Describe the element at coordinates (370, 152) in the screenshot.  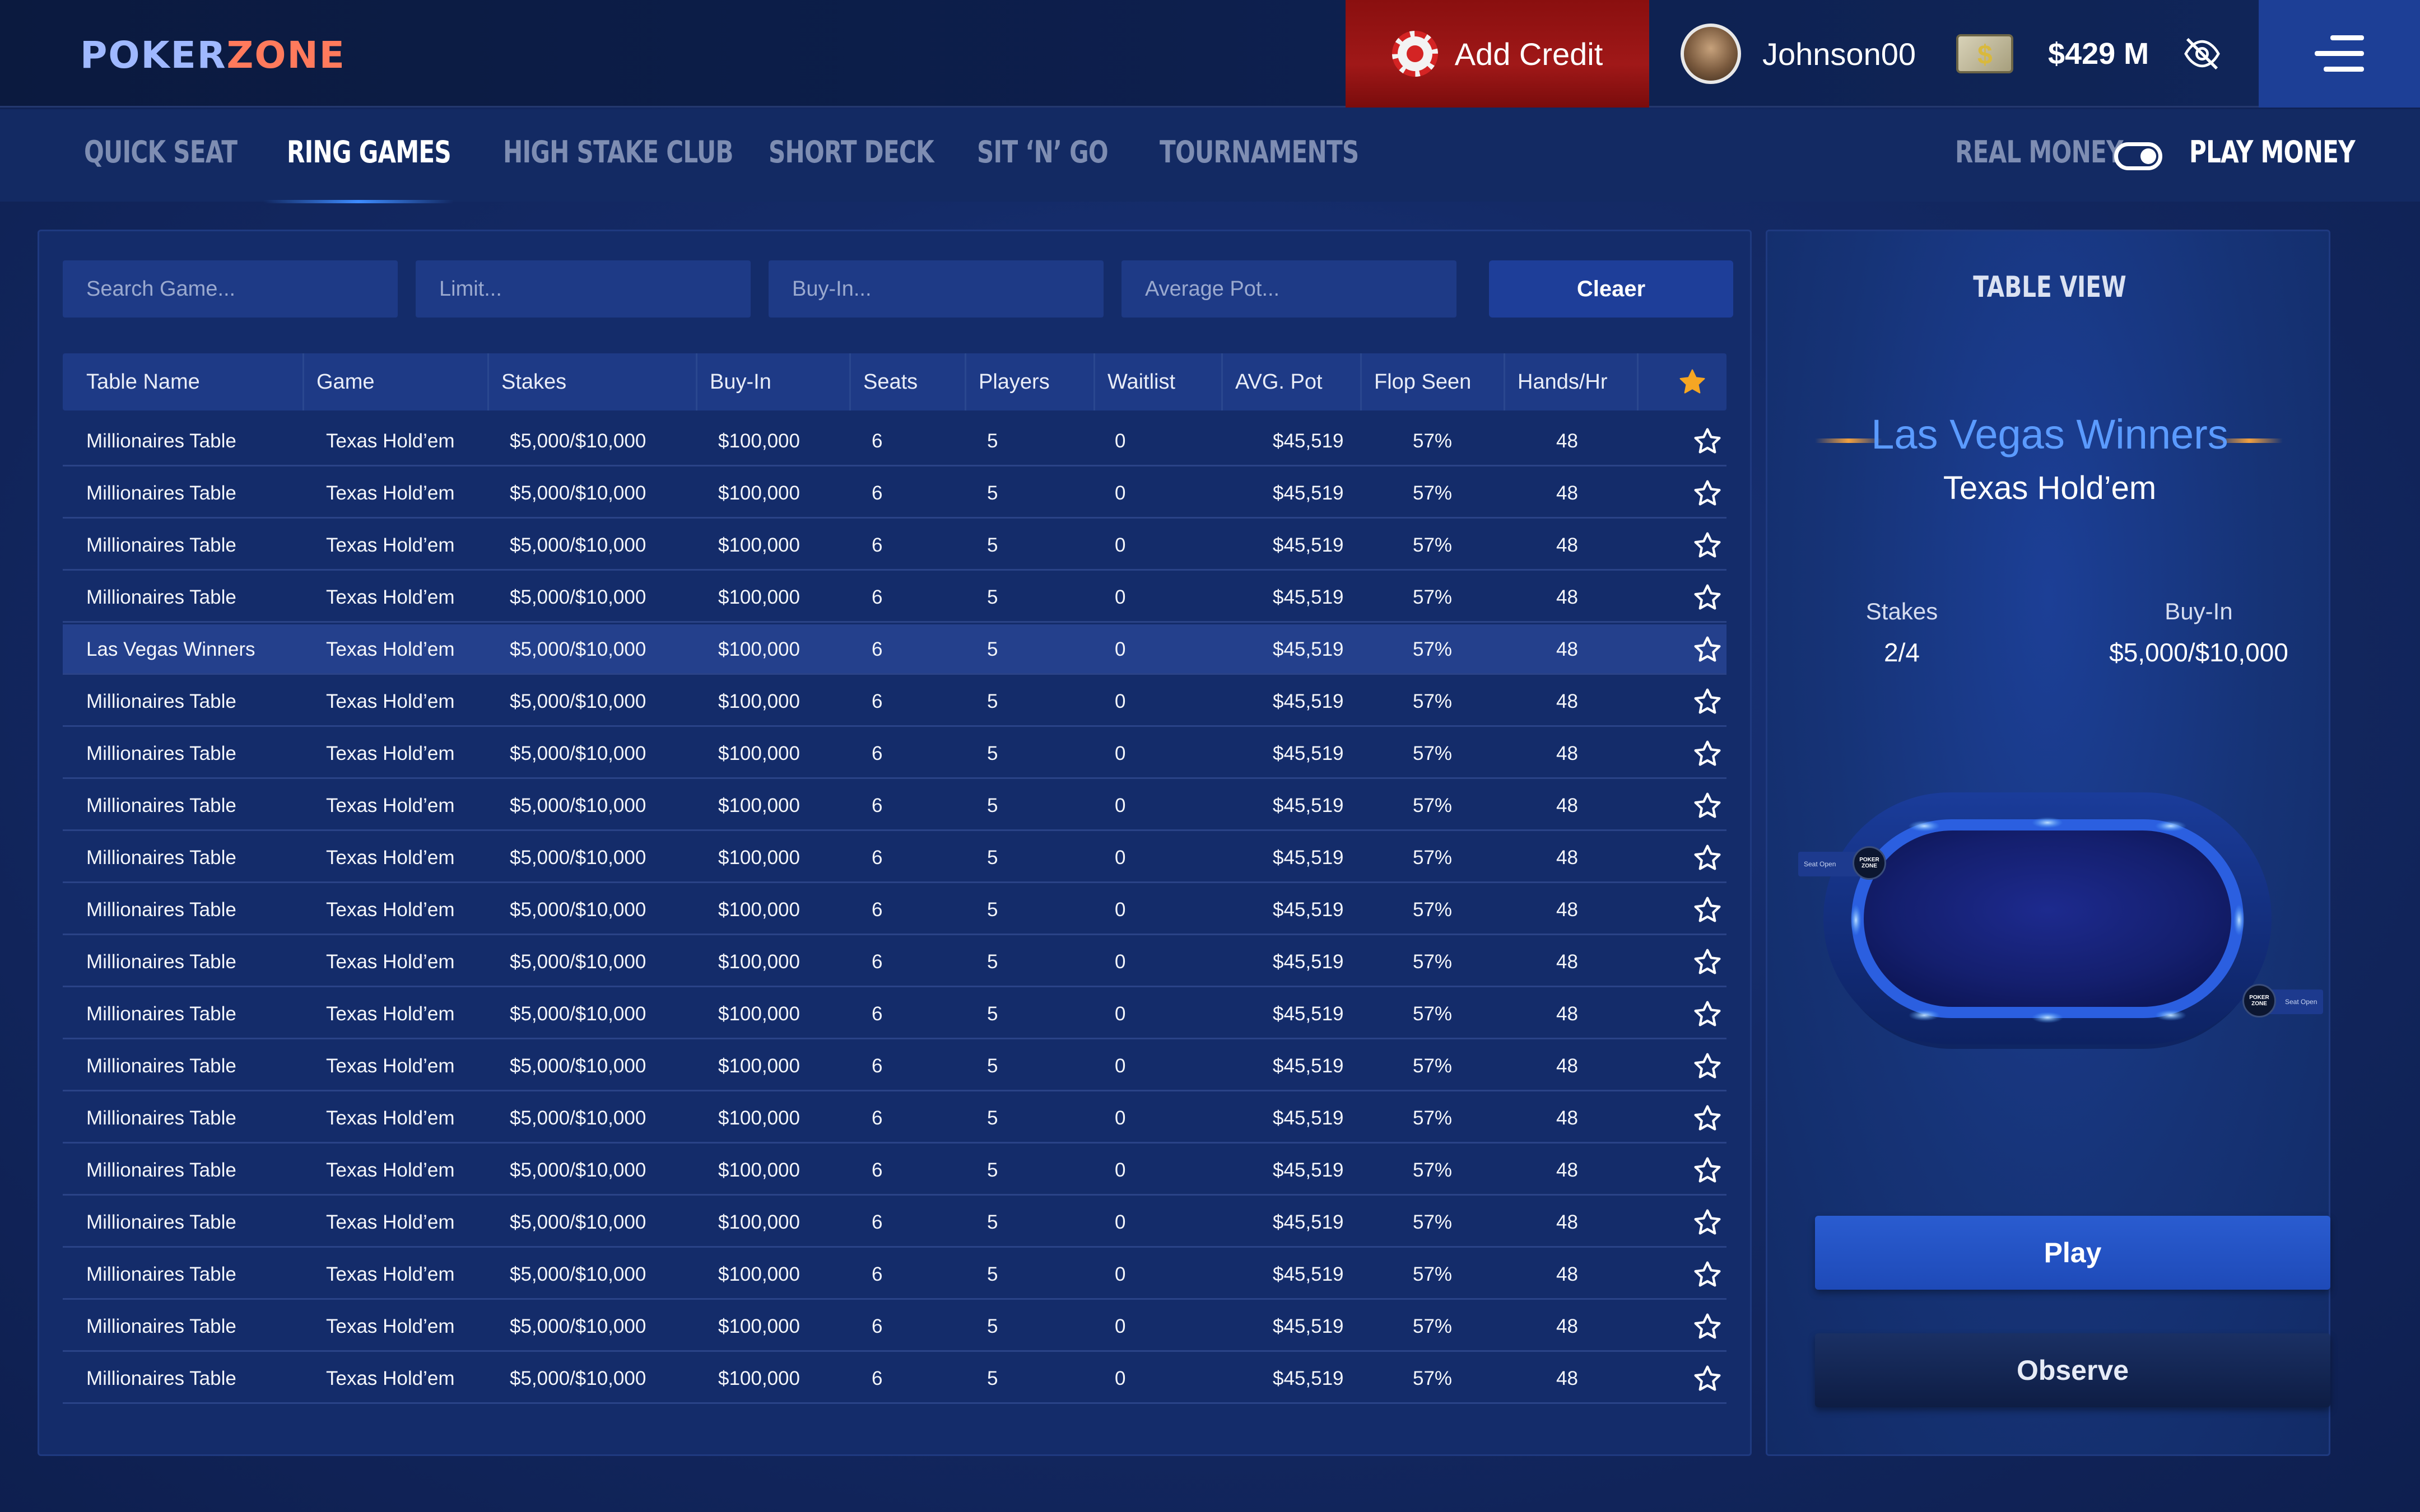
I see `tab-ring-games: RING GAMES` at that location.